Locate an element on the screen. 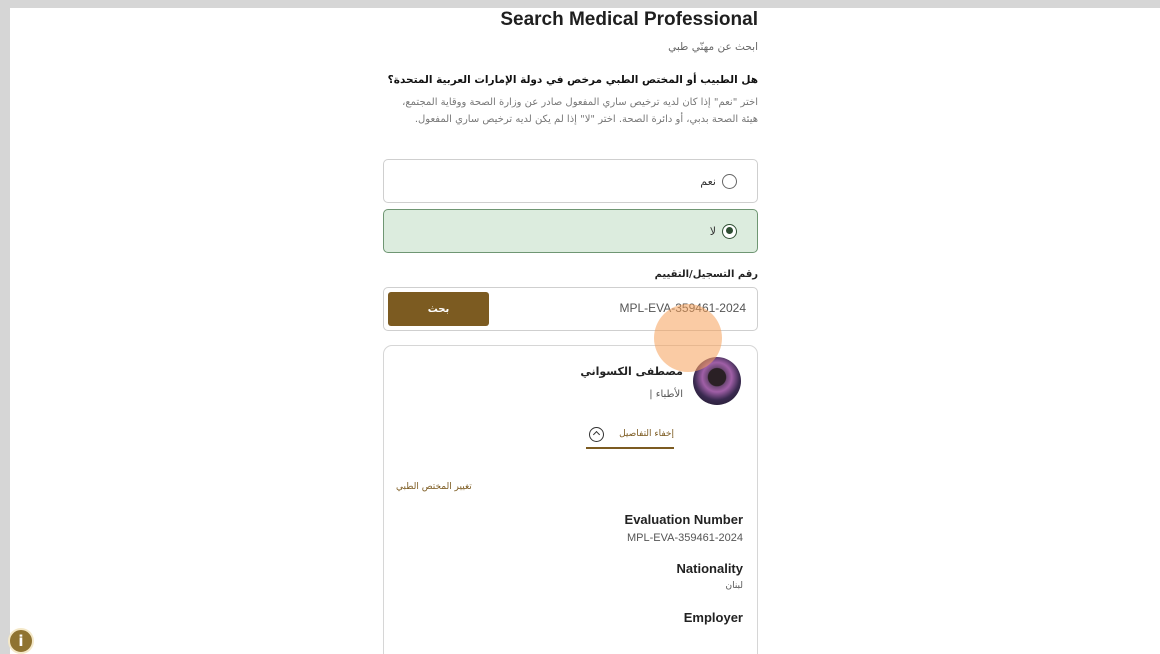  registration-label: رقم التسجيل/التقييم is located at coordinates (706, 274).